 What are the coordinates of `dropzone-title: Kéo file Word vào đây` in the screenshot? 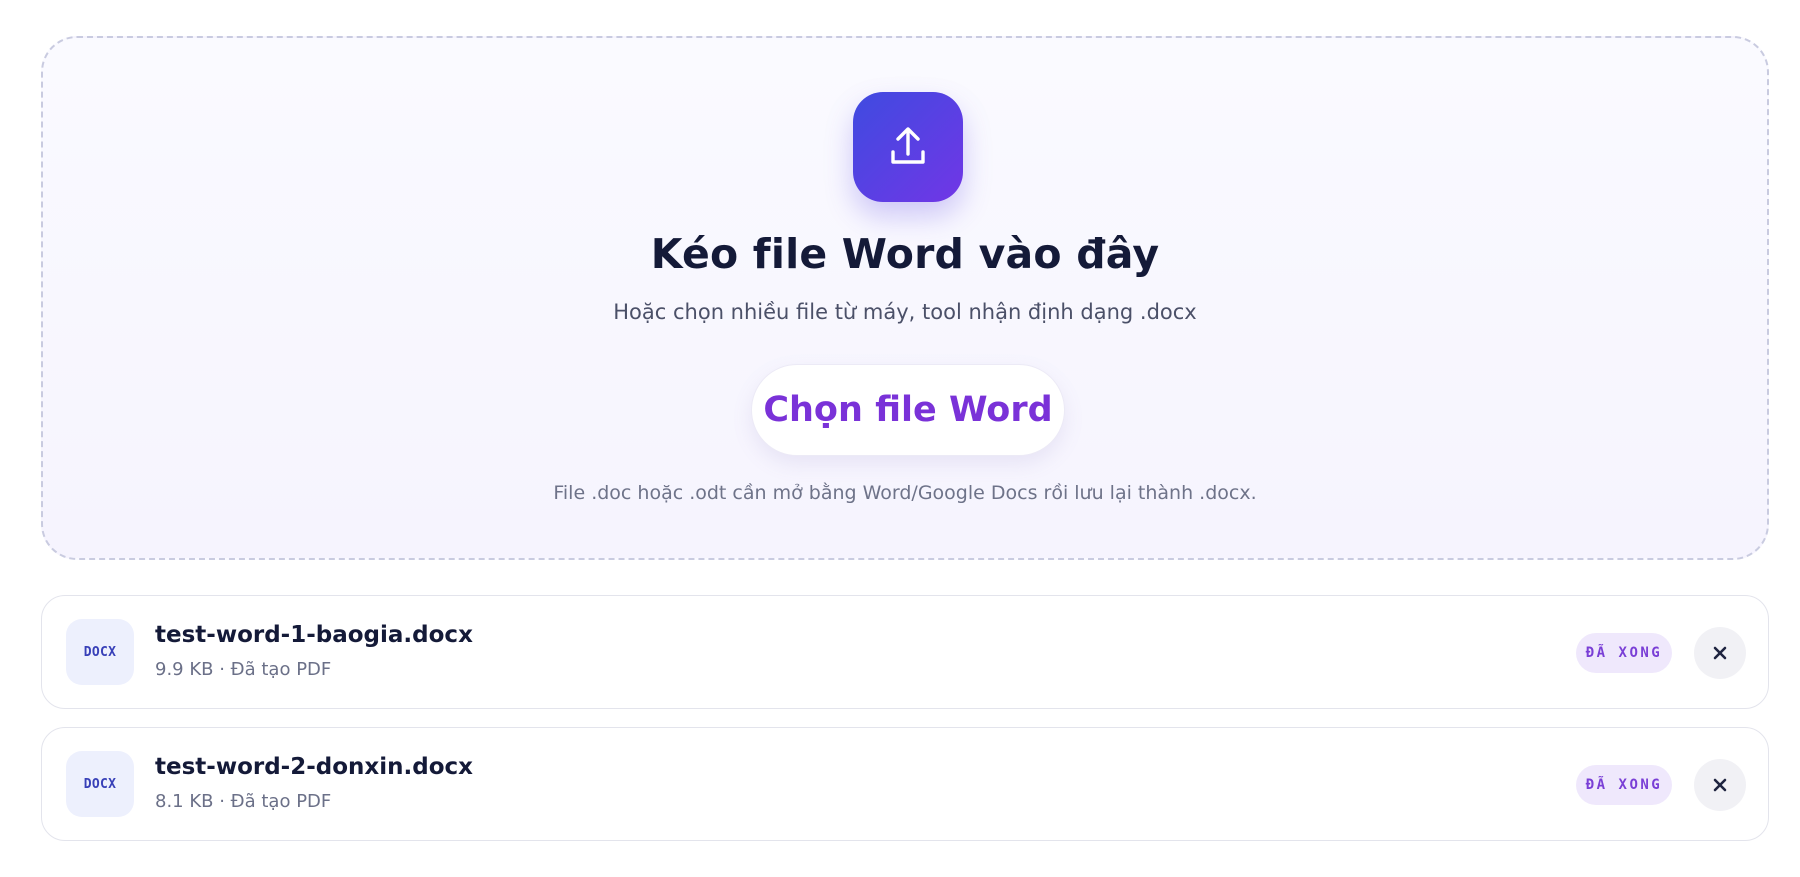 It's located at (905, 254).